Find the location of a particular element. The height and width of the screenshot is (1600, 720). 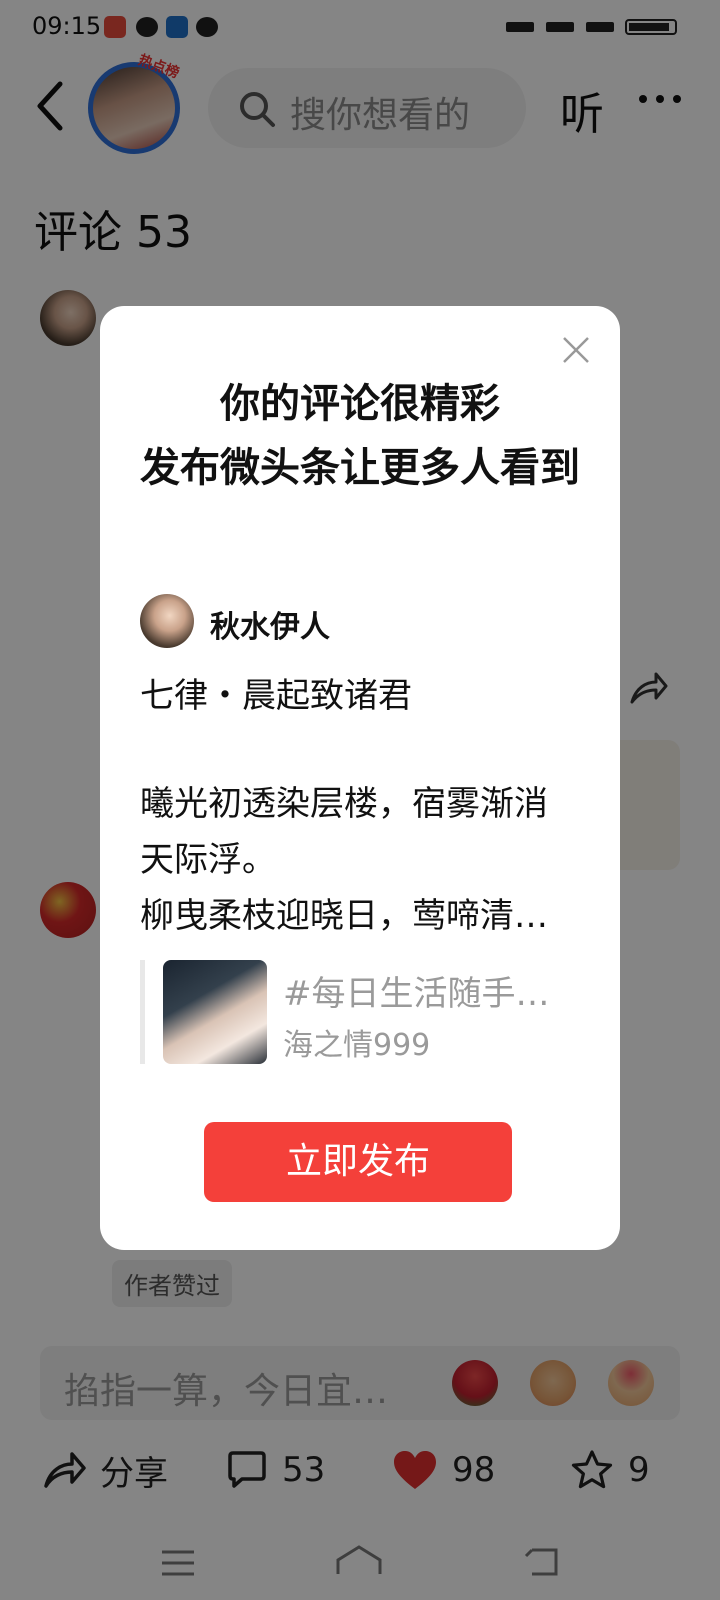

referenced-post-card: #每日生活随手… 海之情999 is located at coordinates (360, 1012).